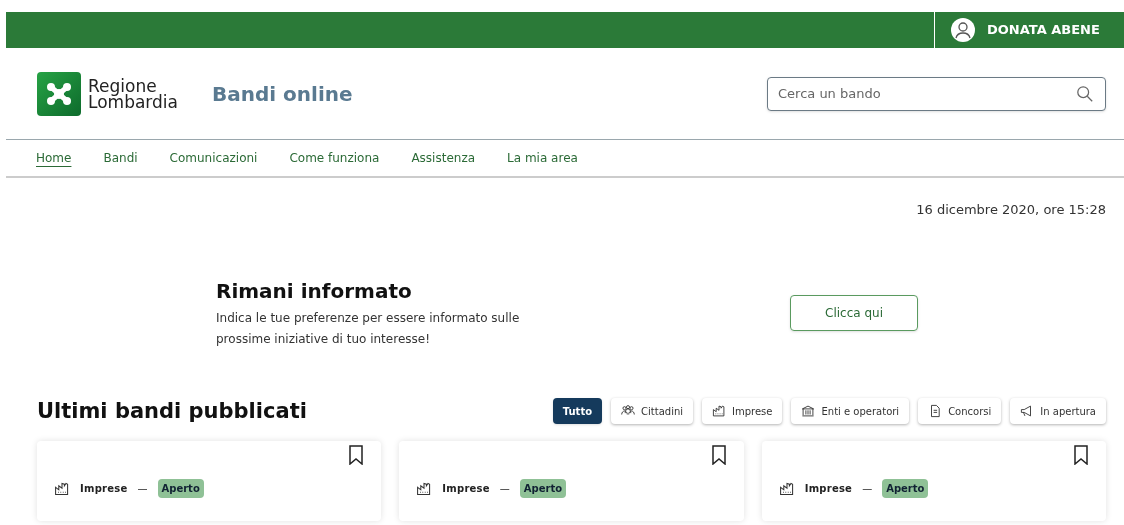  What do you see at coordinates (368, 328) in the screenshot?
I see `banner-text: Indica le tue preferenze per essere informato sulle prossime iniziative di tuo interesse!` at bounding box center [368, 328].